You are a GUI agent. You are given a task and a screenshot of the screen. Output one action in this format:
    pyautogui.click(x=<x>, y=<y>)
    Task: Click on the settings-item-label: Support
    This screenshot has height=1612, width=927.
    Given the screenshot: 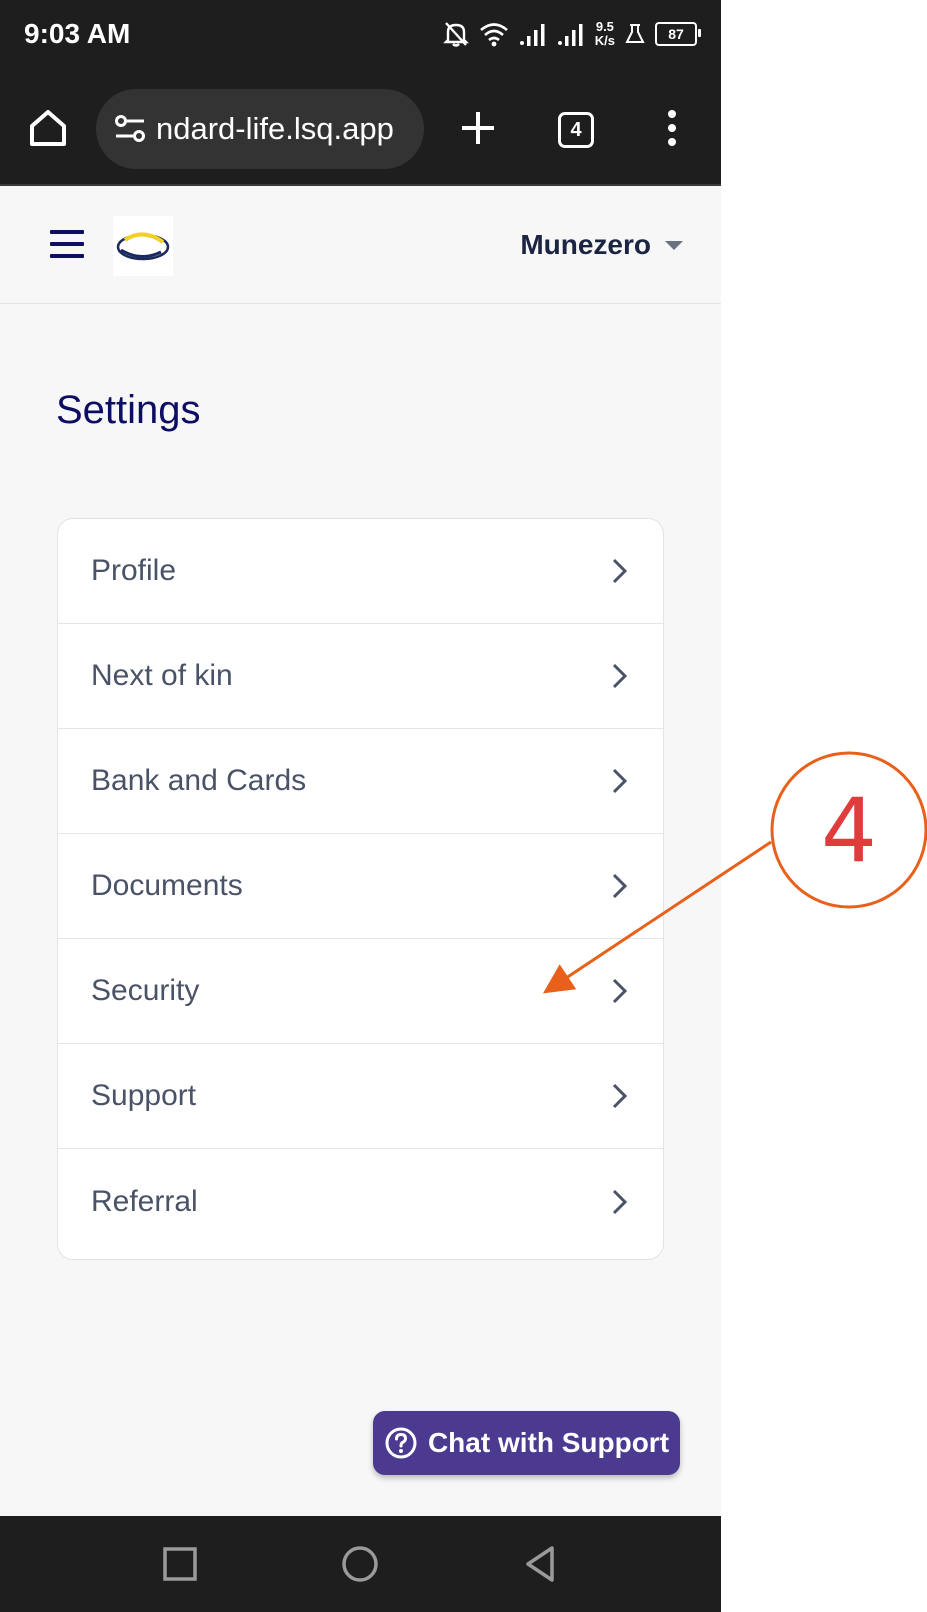 What is the action you would take?
    pyautogui.click(x=144, y=1095)
    